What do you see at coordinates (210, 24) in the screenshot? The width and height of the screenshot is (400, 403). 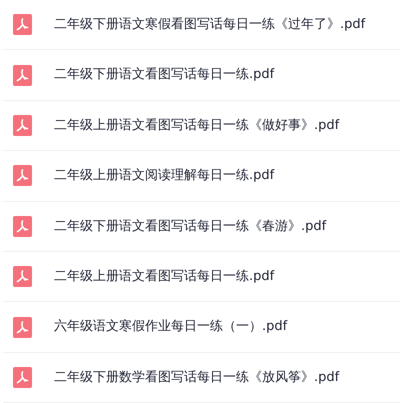 I see `file-name: 二年级下册语文寒假看图写话每日一练《过年了》.pdf` at bounding box center [210, 24].